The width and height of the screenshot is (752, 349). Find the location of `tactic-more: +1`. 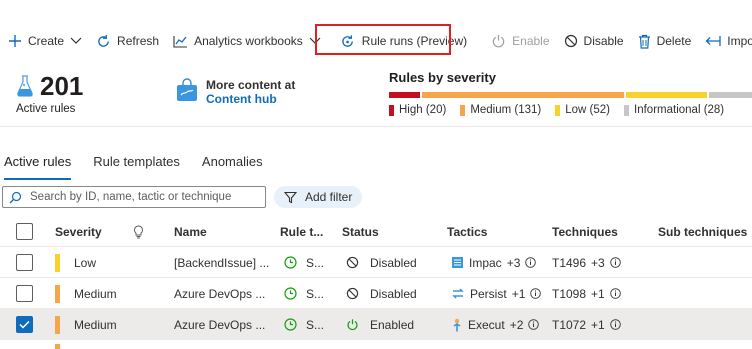

tactic-more: +1 is located at coordinates (519, 294).